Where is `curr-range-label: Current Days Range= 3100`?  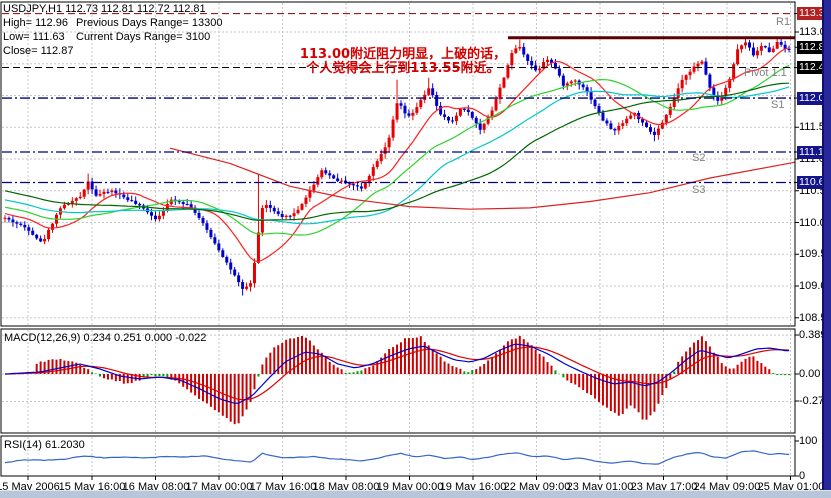
curr-range-label: Current Days Range= 3100 is located at coordinates (143, 37).